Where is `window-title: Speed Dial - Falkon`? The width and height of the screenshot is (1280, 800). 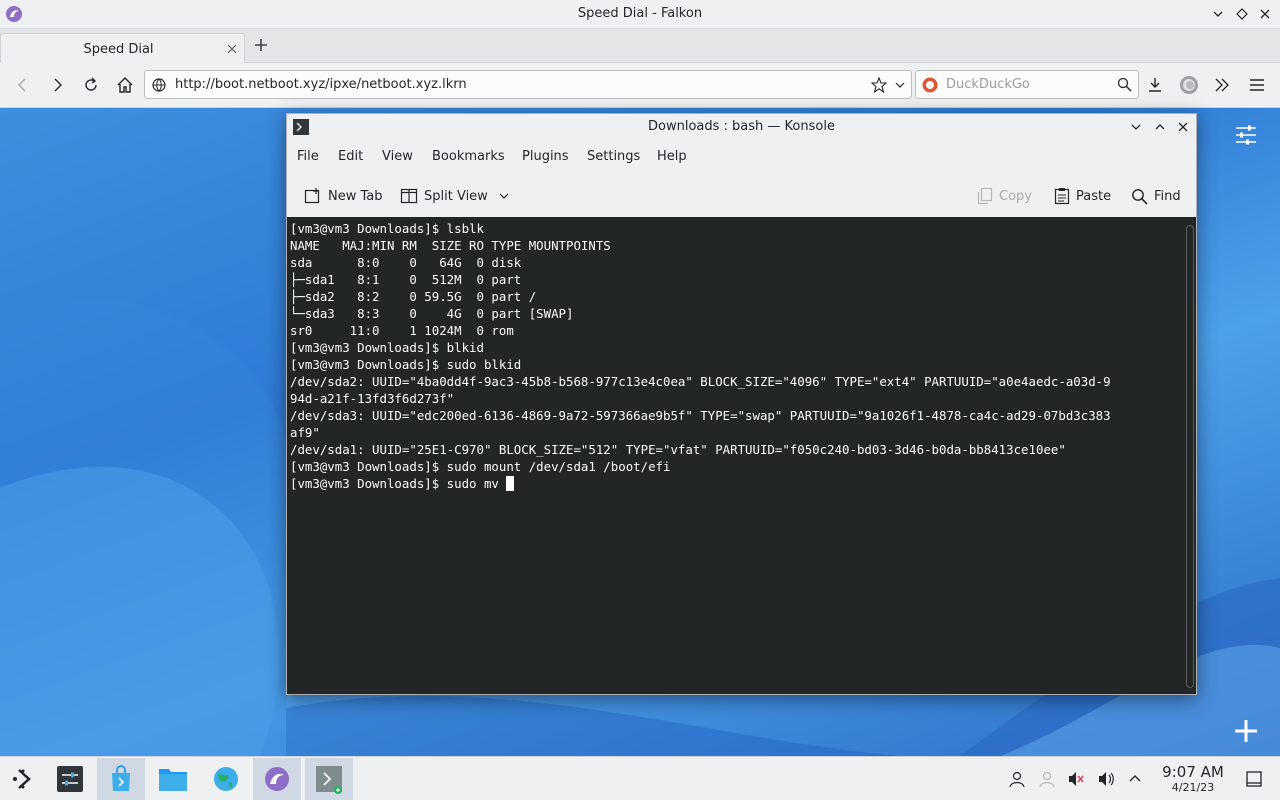
window-title: Speed Dial - Falkon is located at coordinates (640, 13).